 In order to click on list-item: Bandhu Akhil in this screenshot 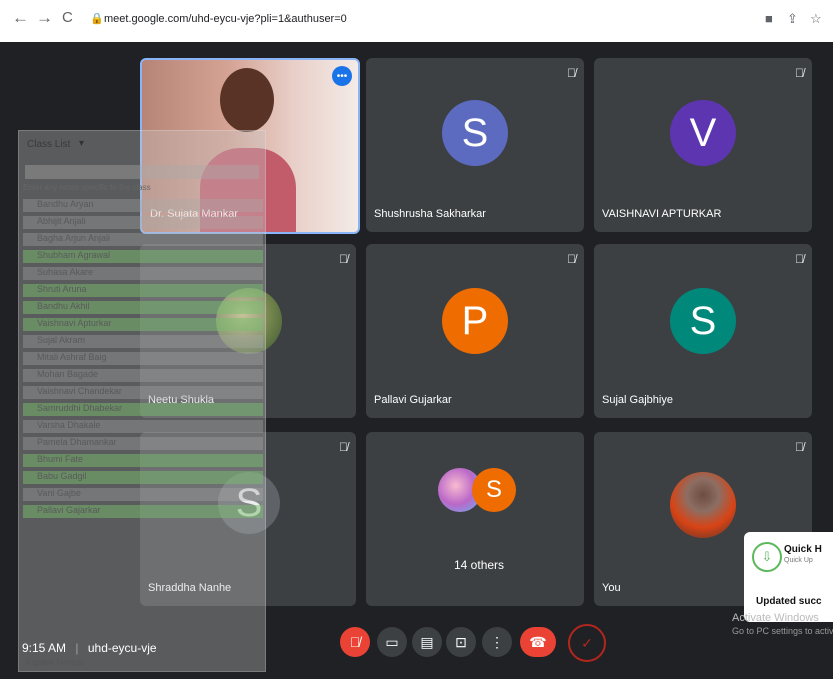, I will do `click(143, 307)`.